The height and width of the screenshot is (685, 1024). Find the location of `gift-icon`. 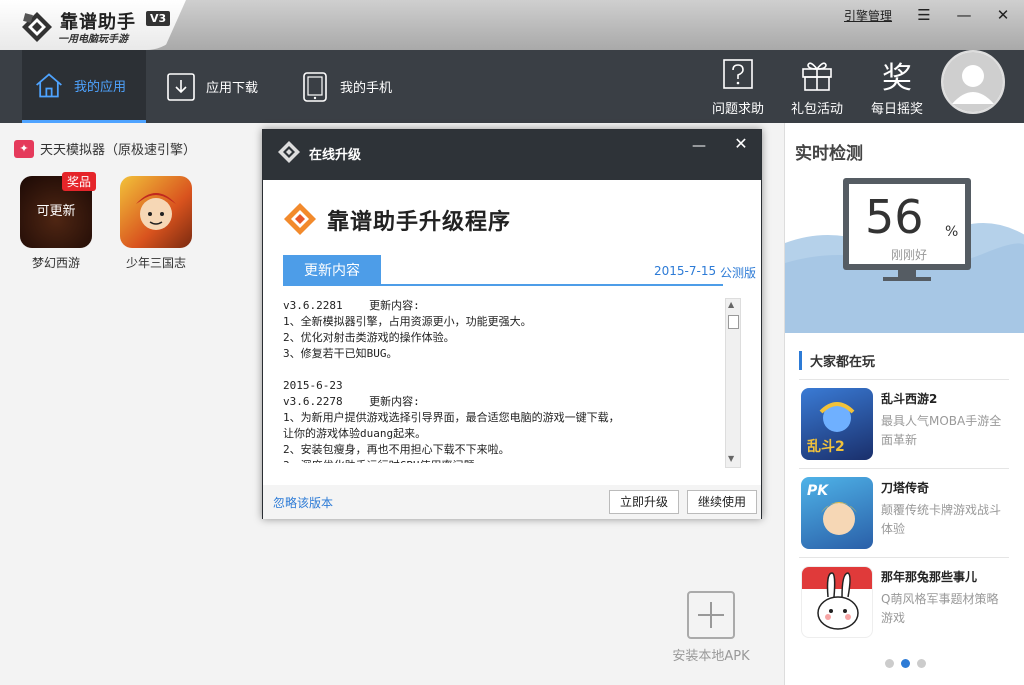

gift-icon is located at coordinates (817, 75).